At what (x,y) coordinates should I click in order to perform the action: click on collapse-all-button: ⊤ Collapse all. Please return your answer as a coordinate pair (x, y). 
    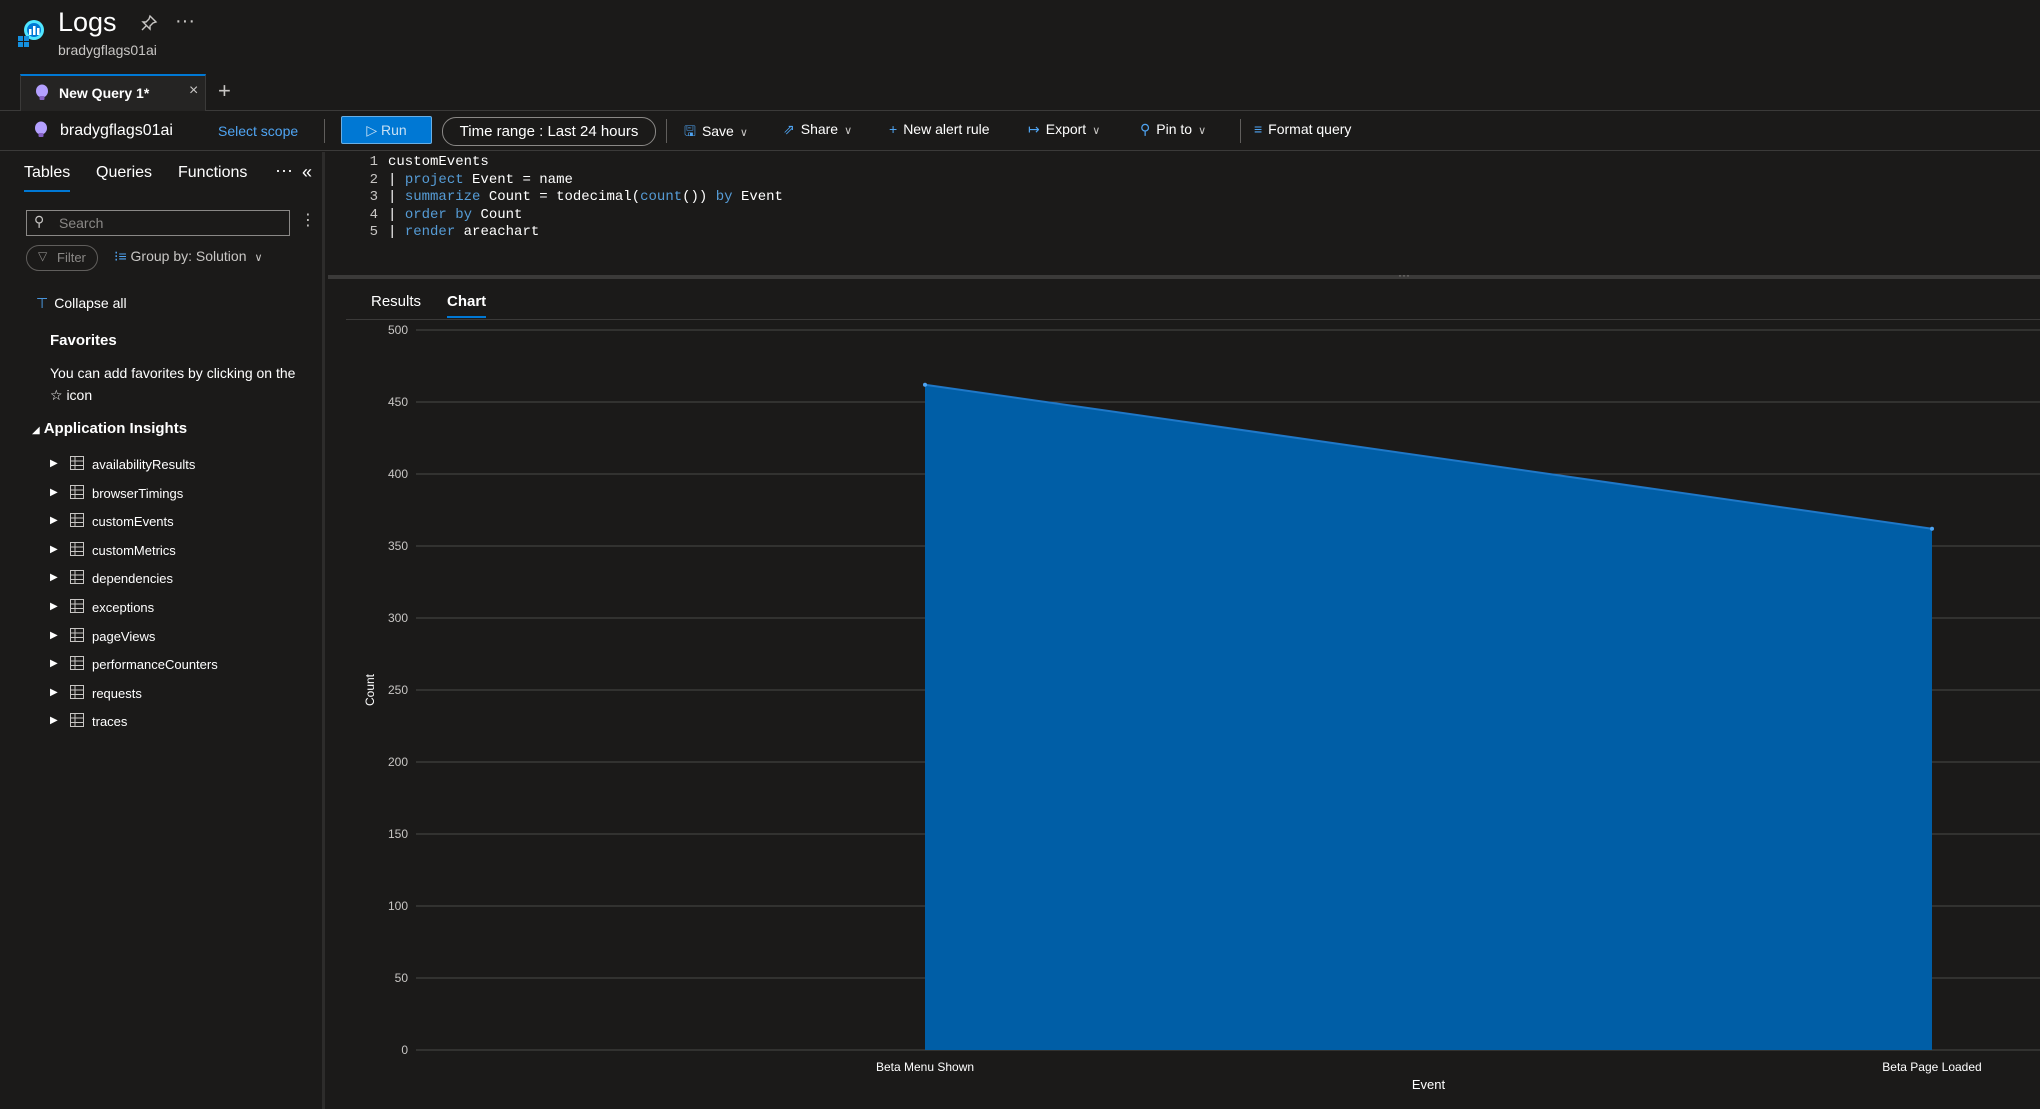
    Looking at the image, I should click on (81, 303).